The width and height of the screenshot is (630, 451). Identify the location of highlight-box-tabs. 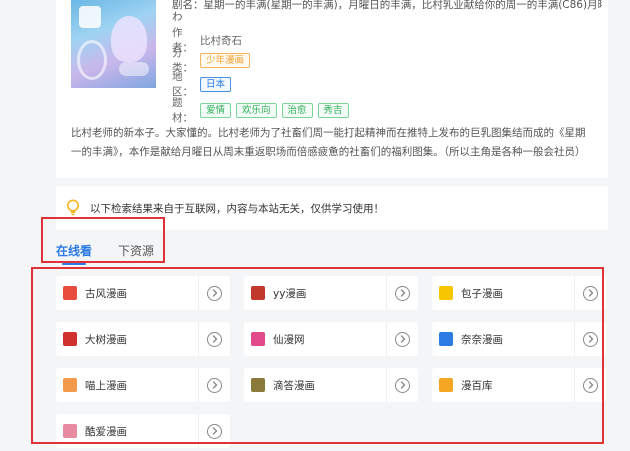
(103, 240).